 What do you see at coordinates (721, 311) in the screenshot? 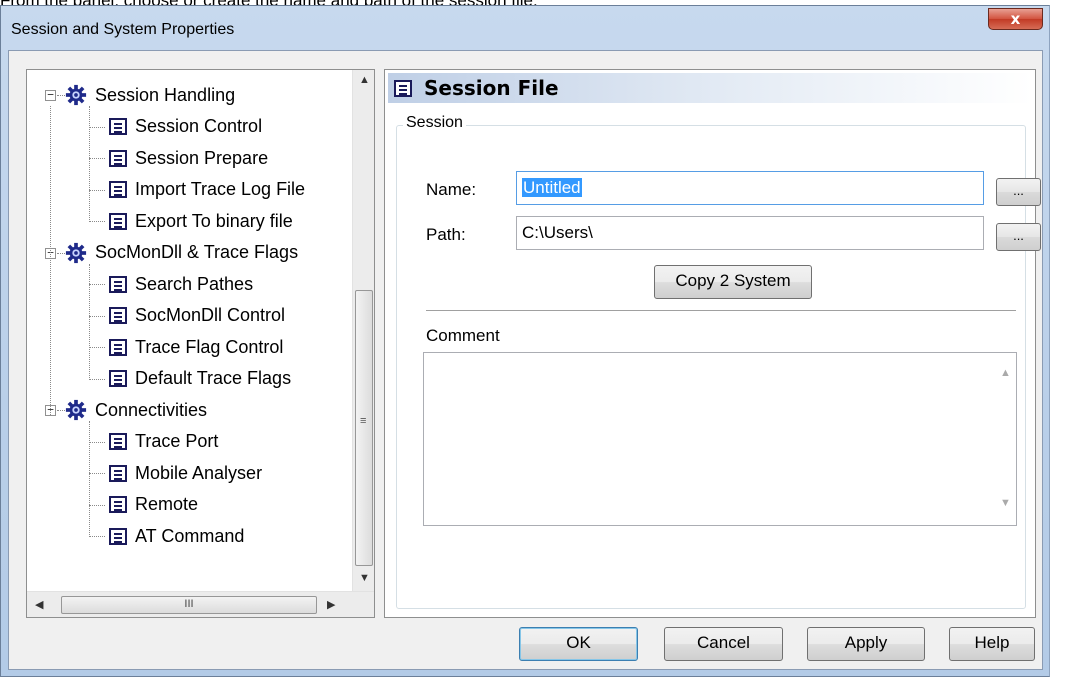
I see `separator` at bounding box center [721, 311].